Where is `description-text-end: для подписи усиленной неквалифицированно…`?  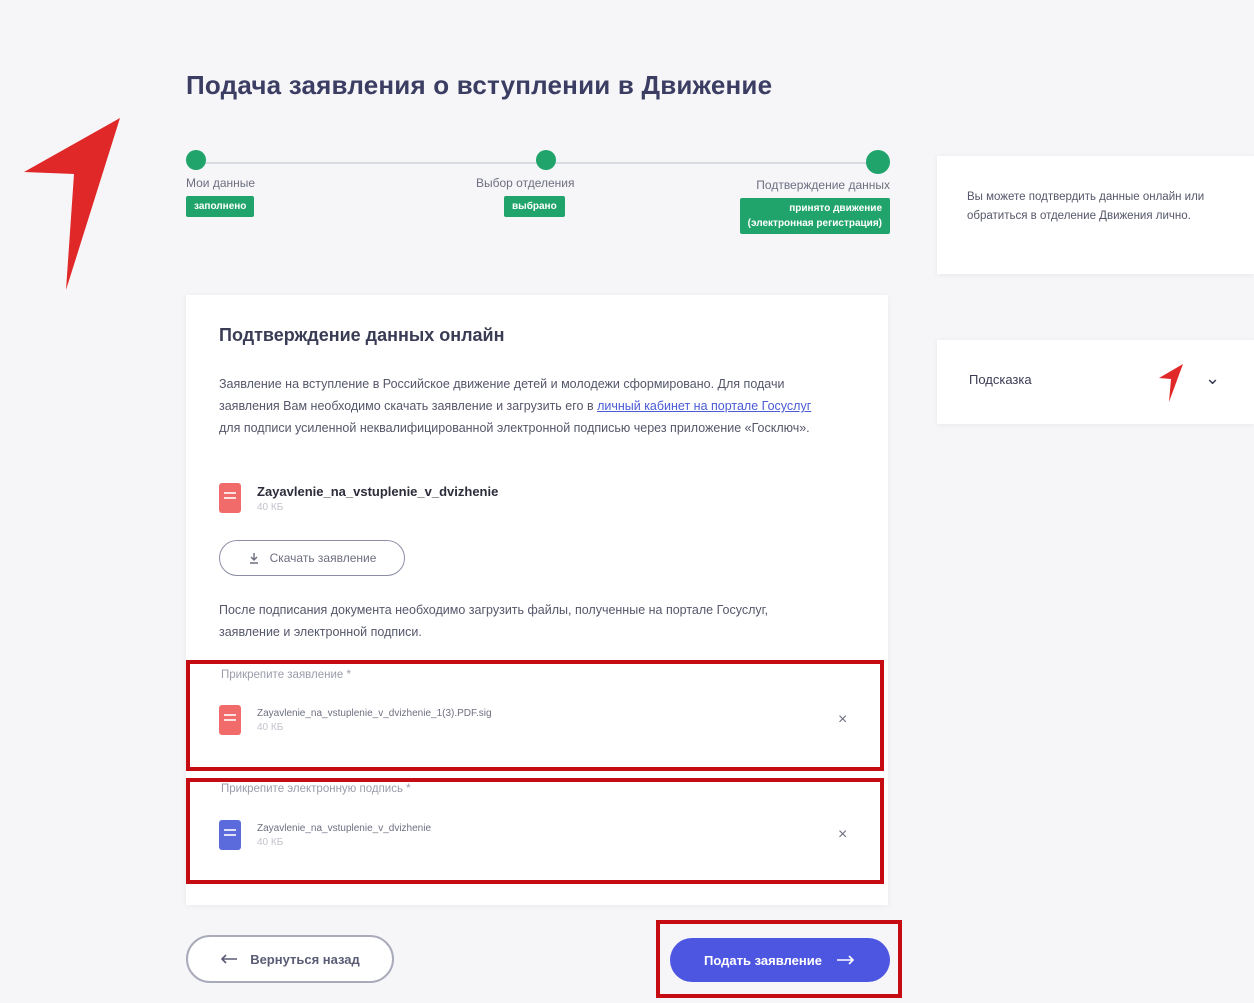
description-text-end: для подписи усиленной неквалифицированно… is located at coordinates (514, 428).